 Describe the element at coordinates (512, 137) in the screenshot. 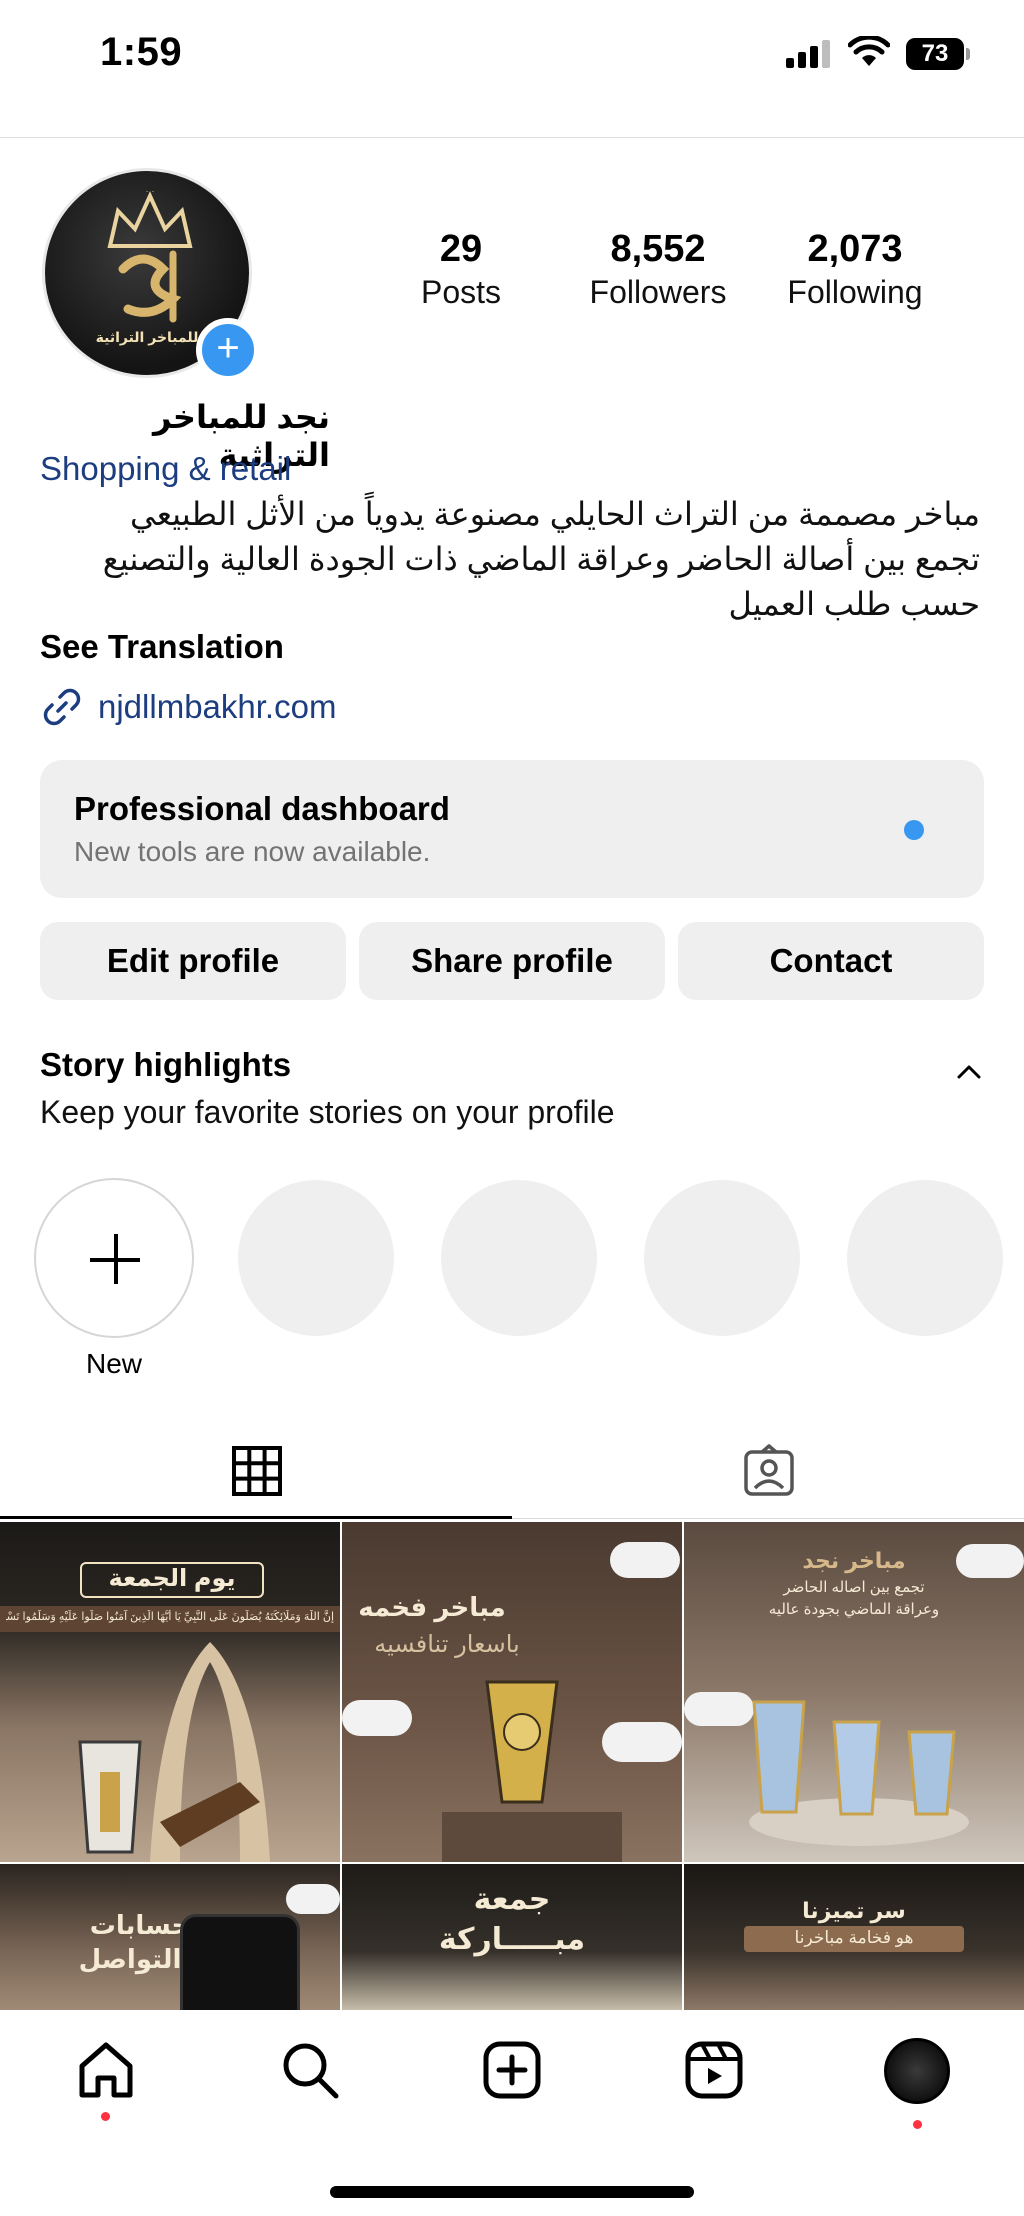

I see `header-divider` at that location.